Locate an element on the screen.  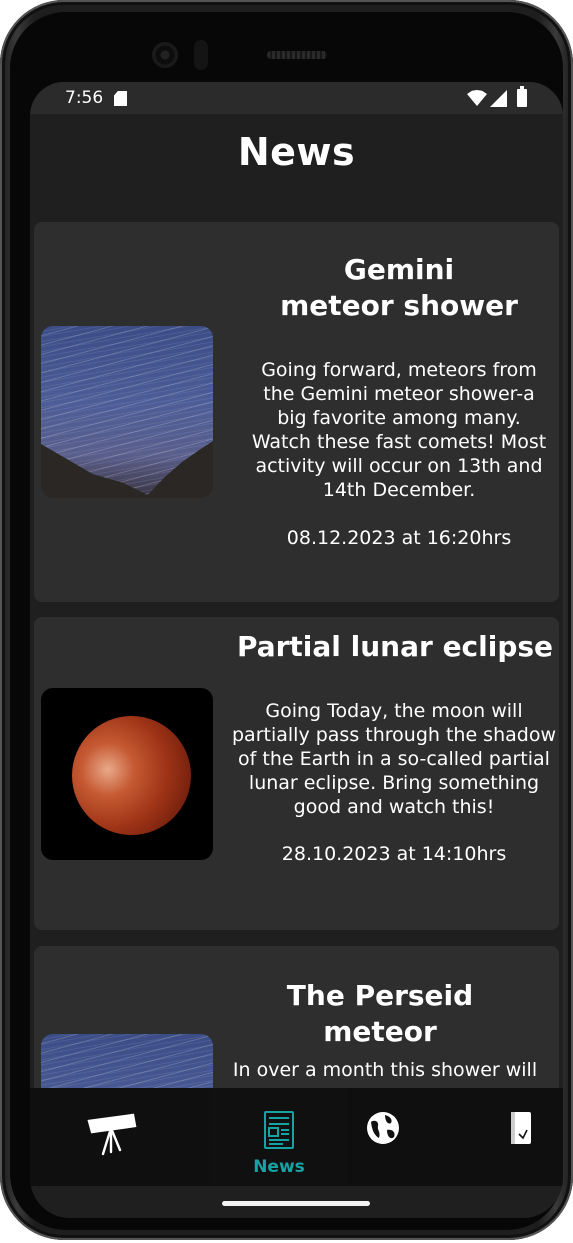
card-title: The Perseid meteor is located at coordinates (380, 1013).